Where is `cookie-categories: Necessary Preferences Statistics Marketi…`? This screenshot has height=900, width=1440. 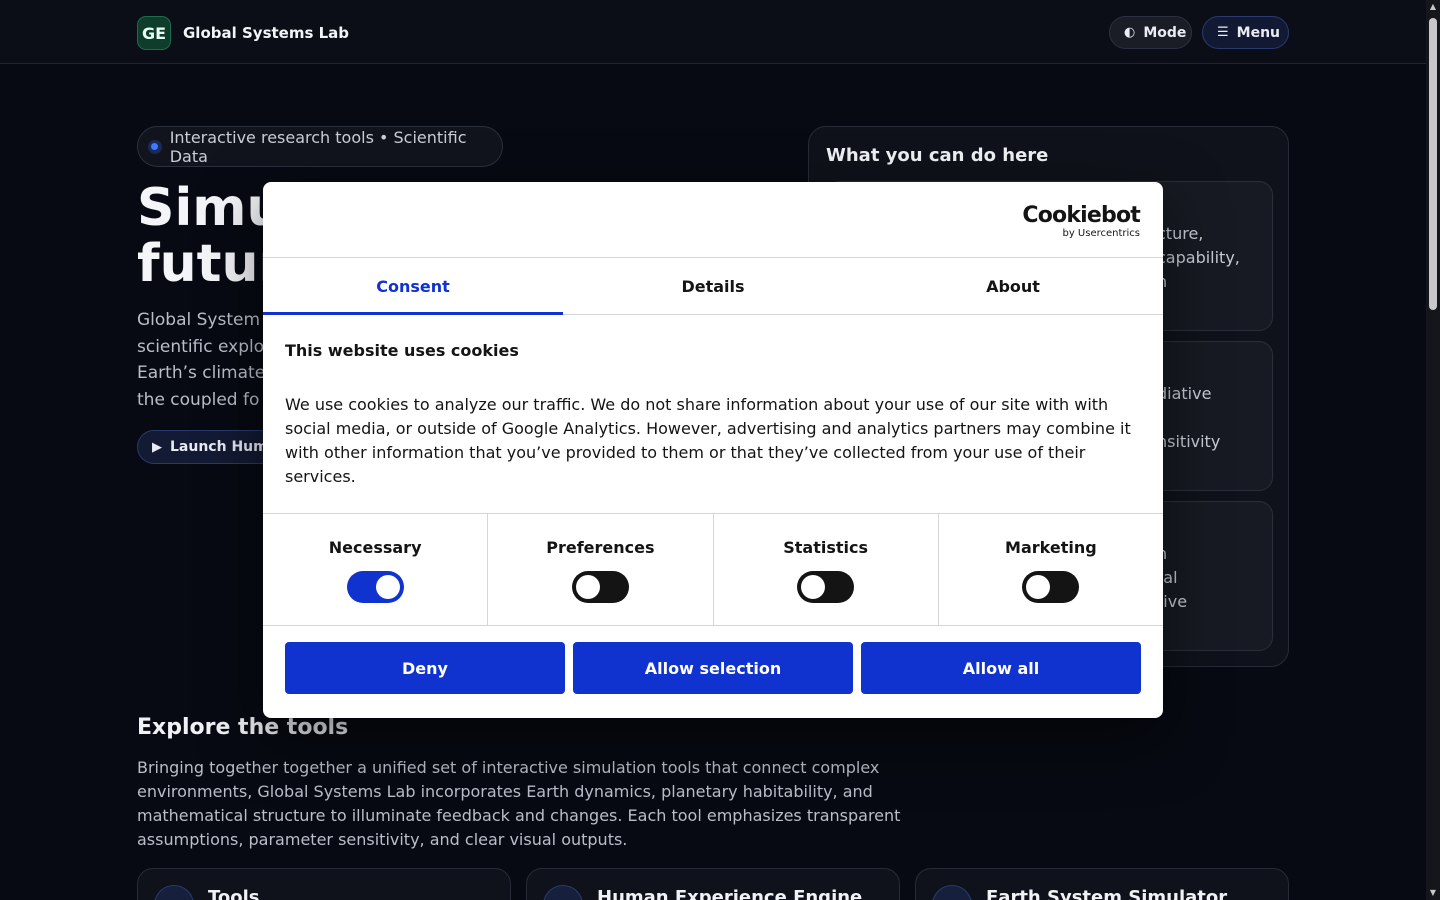 cookie-categories: Necessary Preferences Statistics Marketi… is located at coordinates (713, 569).